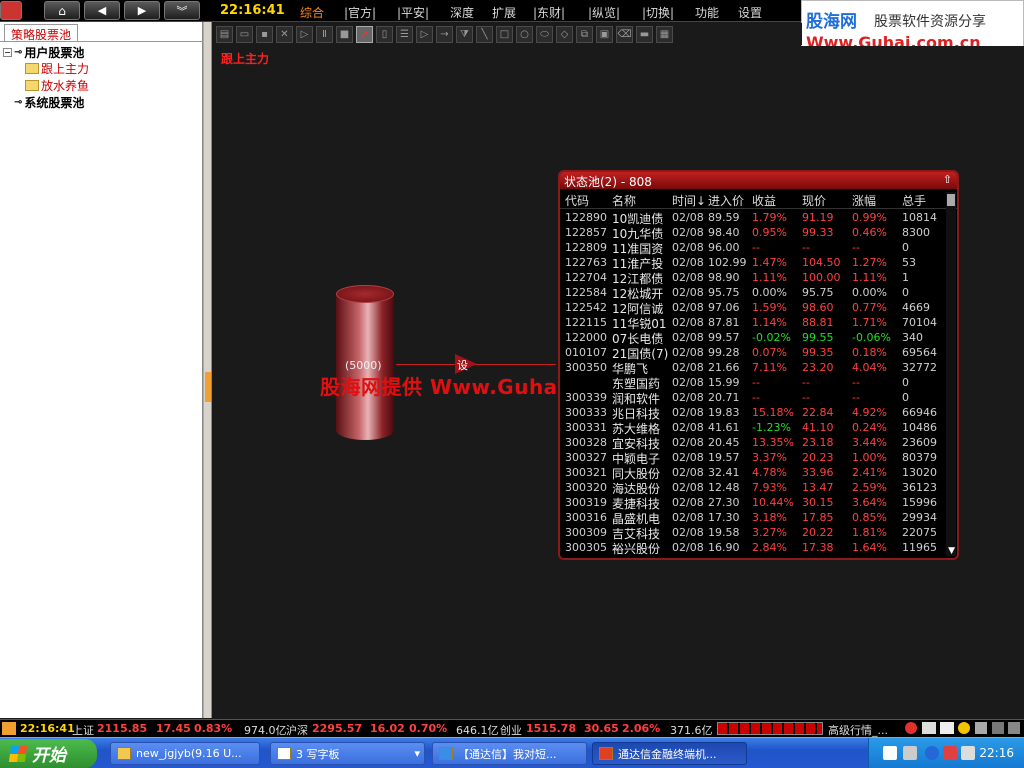  I want to click on expand-button: ︾, so click(182, 10).